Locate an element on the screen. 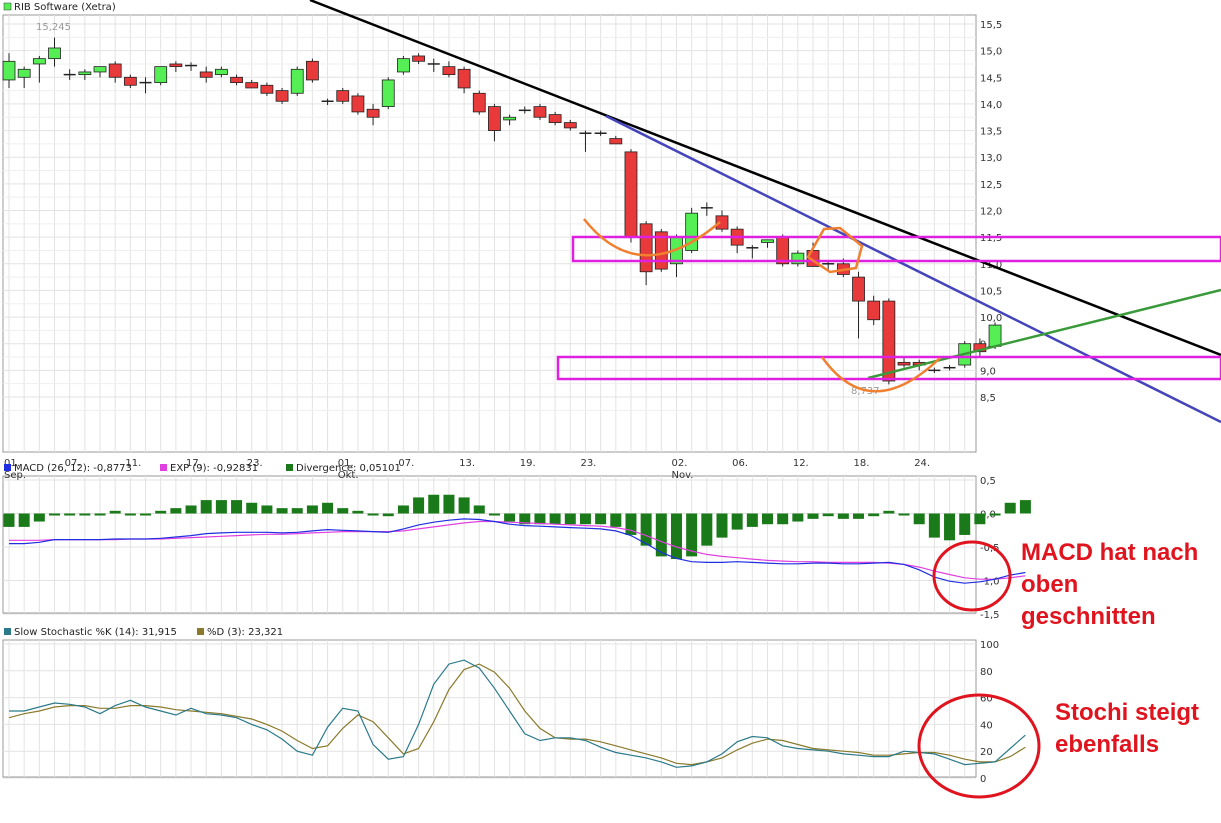  price-x-tick-label: 13. is located at coordinates (467, 463).